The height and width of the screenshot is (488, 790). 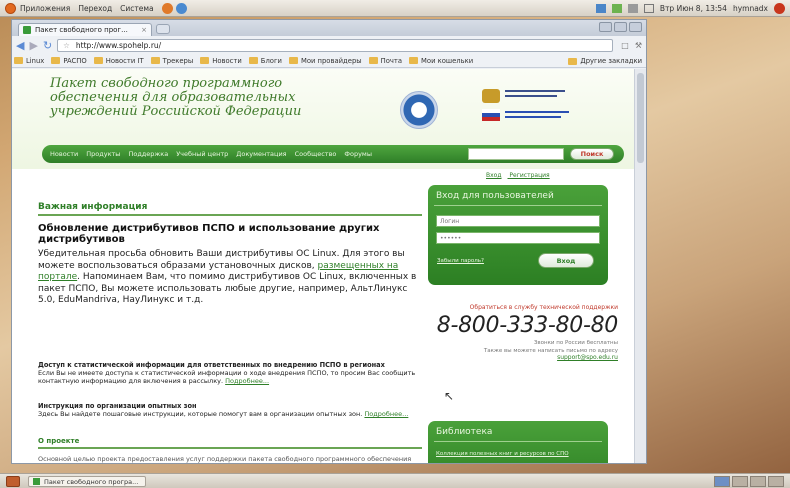 I want to click on support-email-link: support@spo.edu.ru, so click(x=523, y=357).